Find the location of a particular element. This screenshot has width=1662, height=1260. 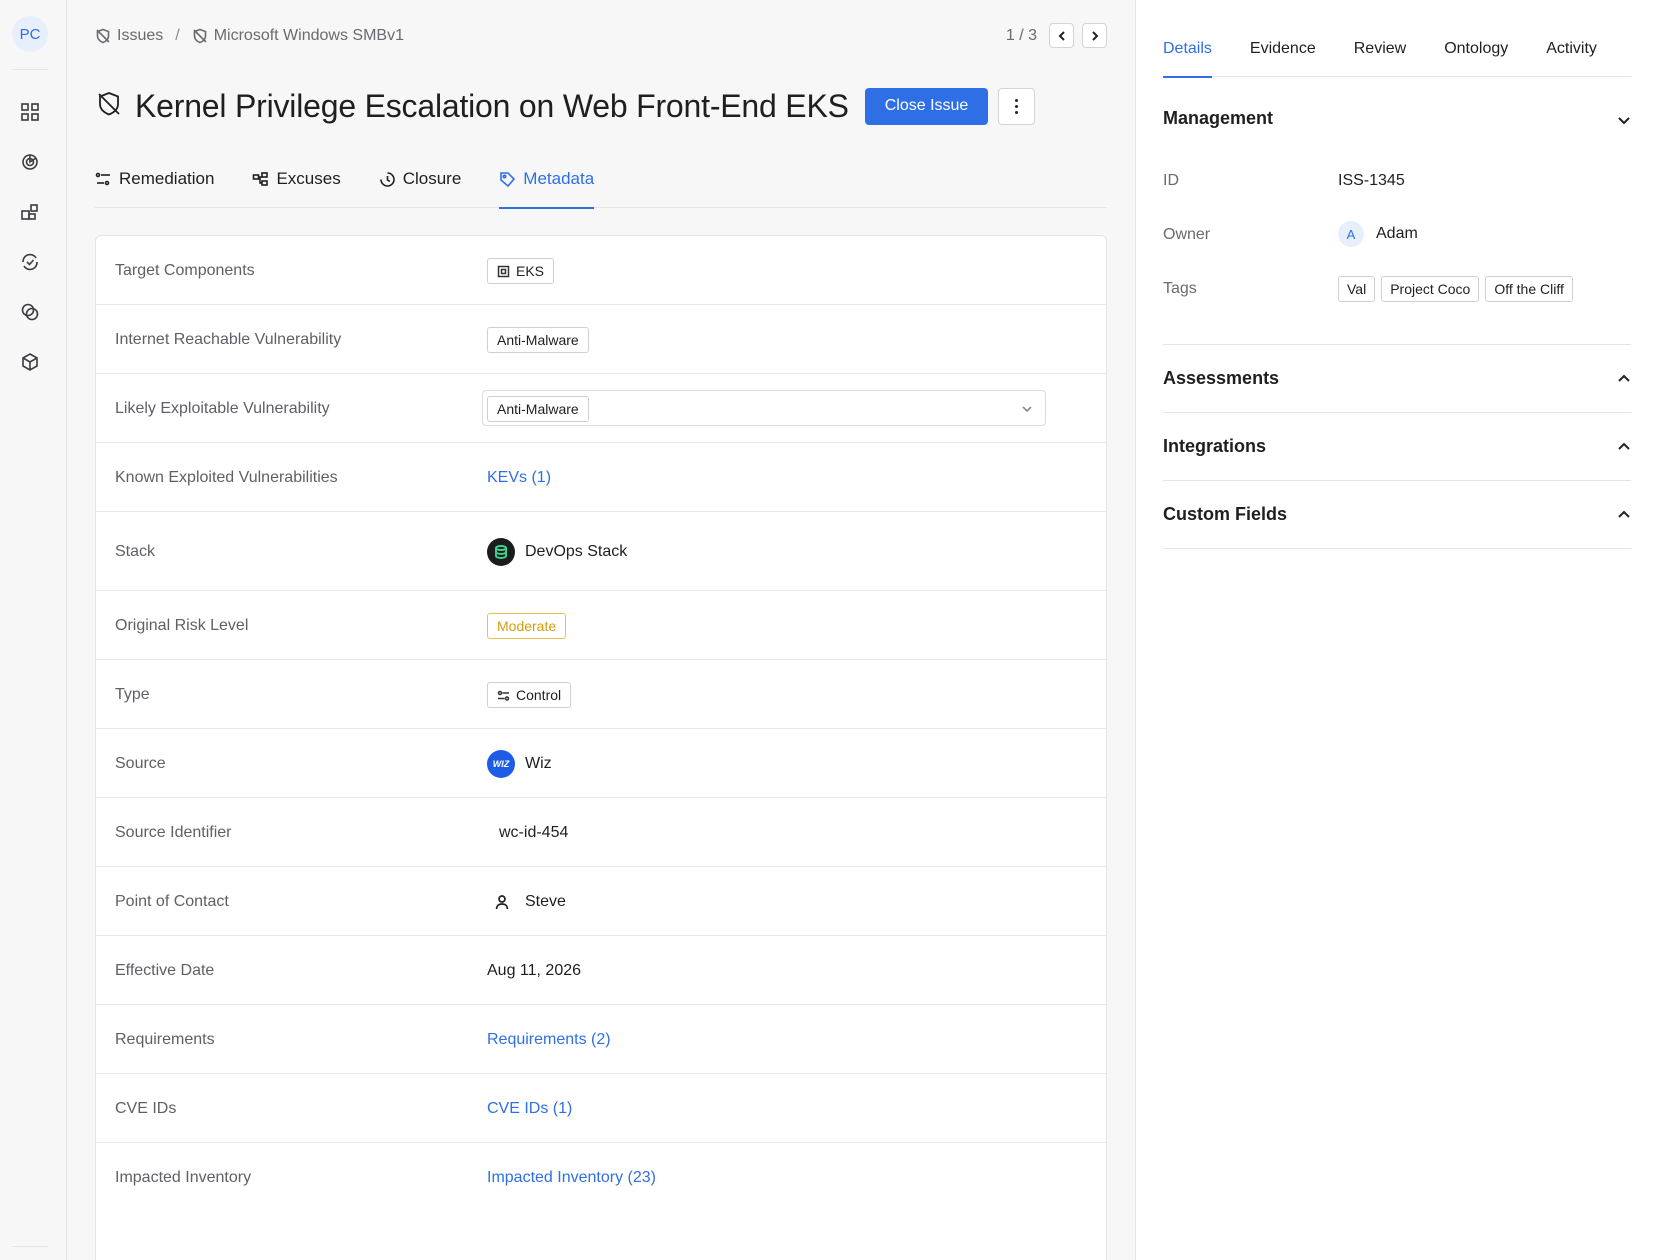

tag: Val is located at coordinates (1357, 289).